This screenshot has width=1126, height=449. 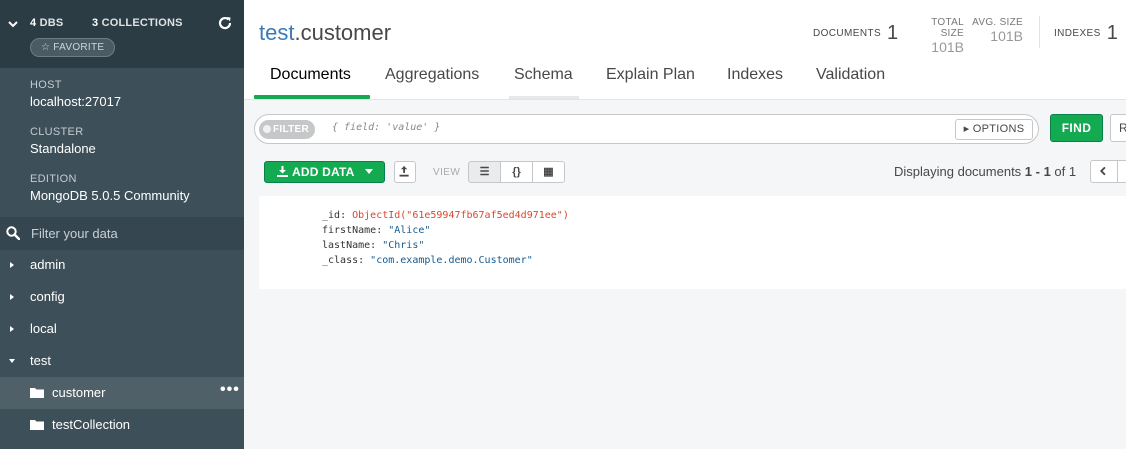 What do you see at coordinates (230, 390) in the screenshot?
I see `more-options-icon: •••` at bounding box center [230, 390].